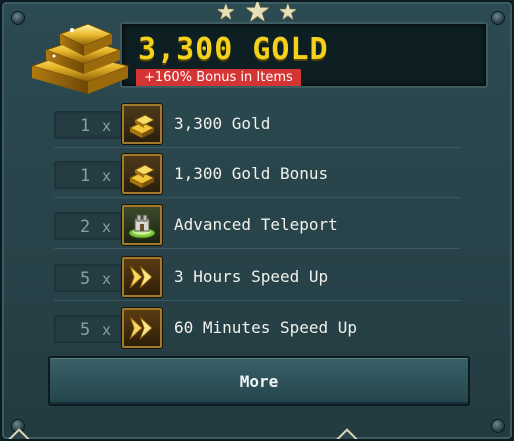  What do you see at coordinates (218, 77) in the screenshot?
I see `bonus-badge: +160% Bonus in Items` at bounding box center [218, 77].